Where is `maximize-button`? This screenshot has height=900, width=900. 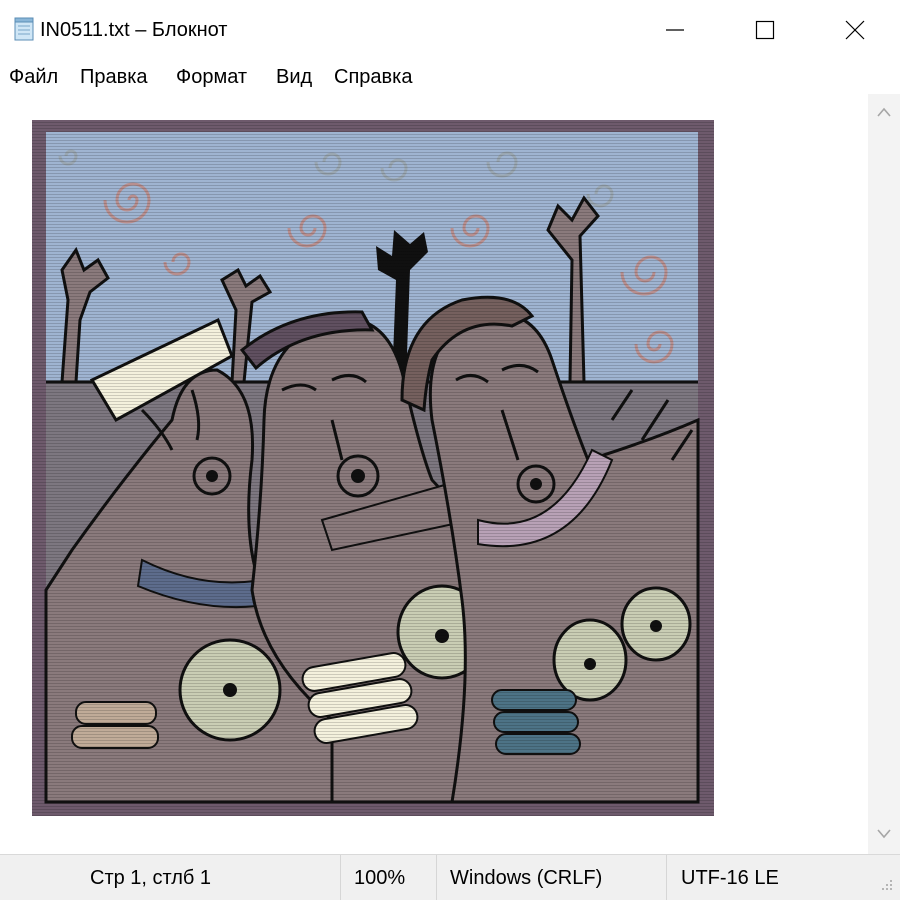 maximize-button is located at coordinates (765, 30).